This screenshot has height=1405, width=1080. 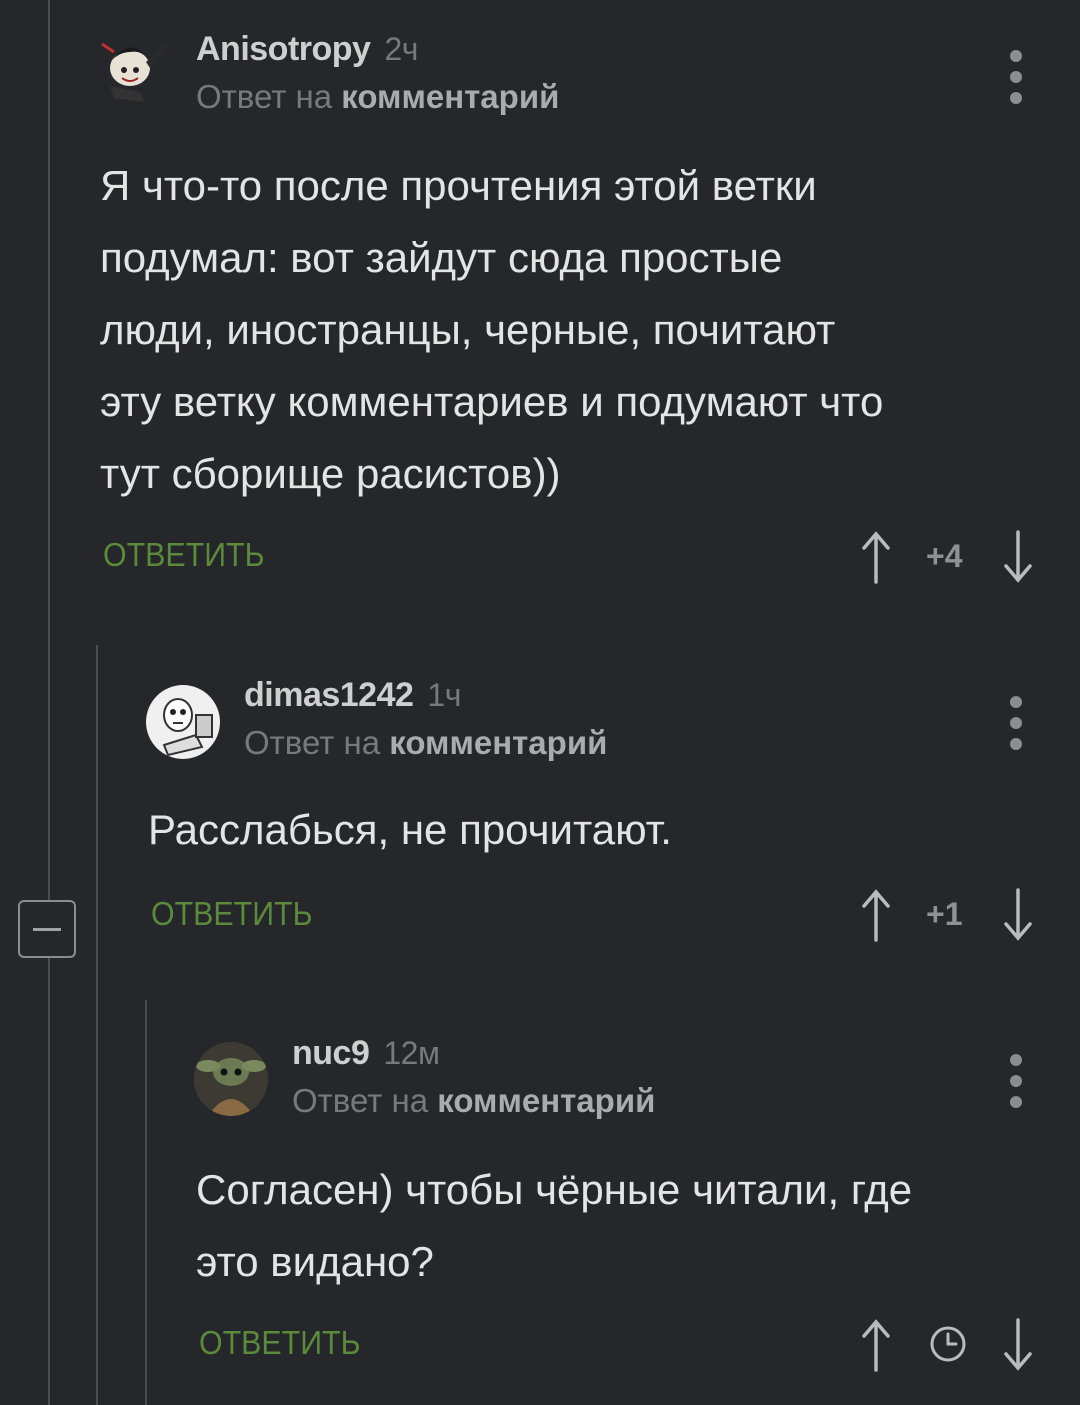 I want to click on reply-button: ОТВЕТИТЬ, so click(x=280, y=1343).